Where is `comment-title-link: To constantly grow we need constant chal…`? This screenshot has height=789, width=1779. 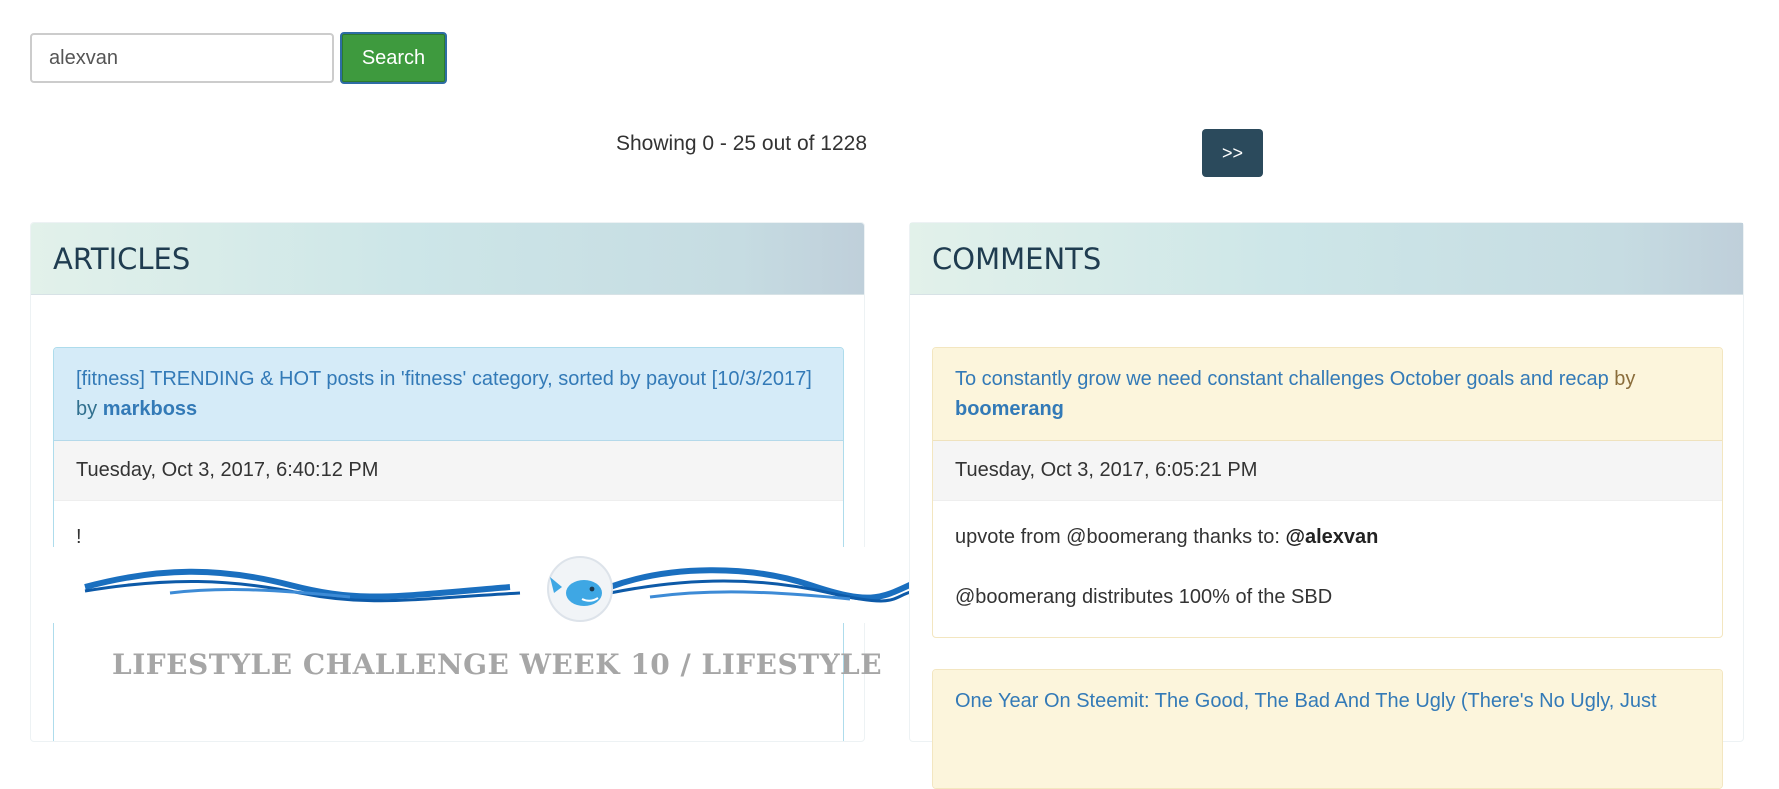 comment-title-link: To constantly grow we need constant chal… is located at coordinates (1282, 379).